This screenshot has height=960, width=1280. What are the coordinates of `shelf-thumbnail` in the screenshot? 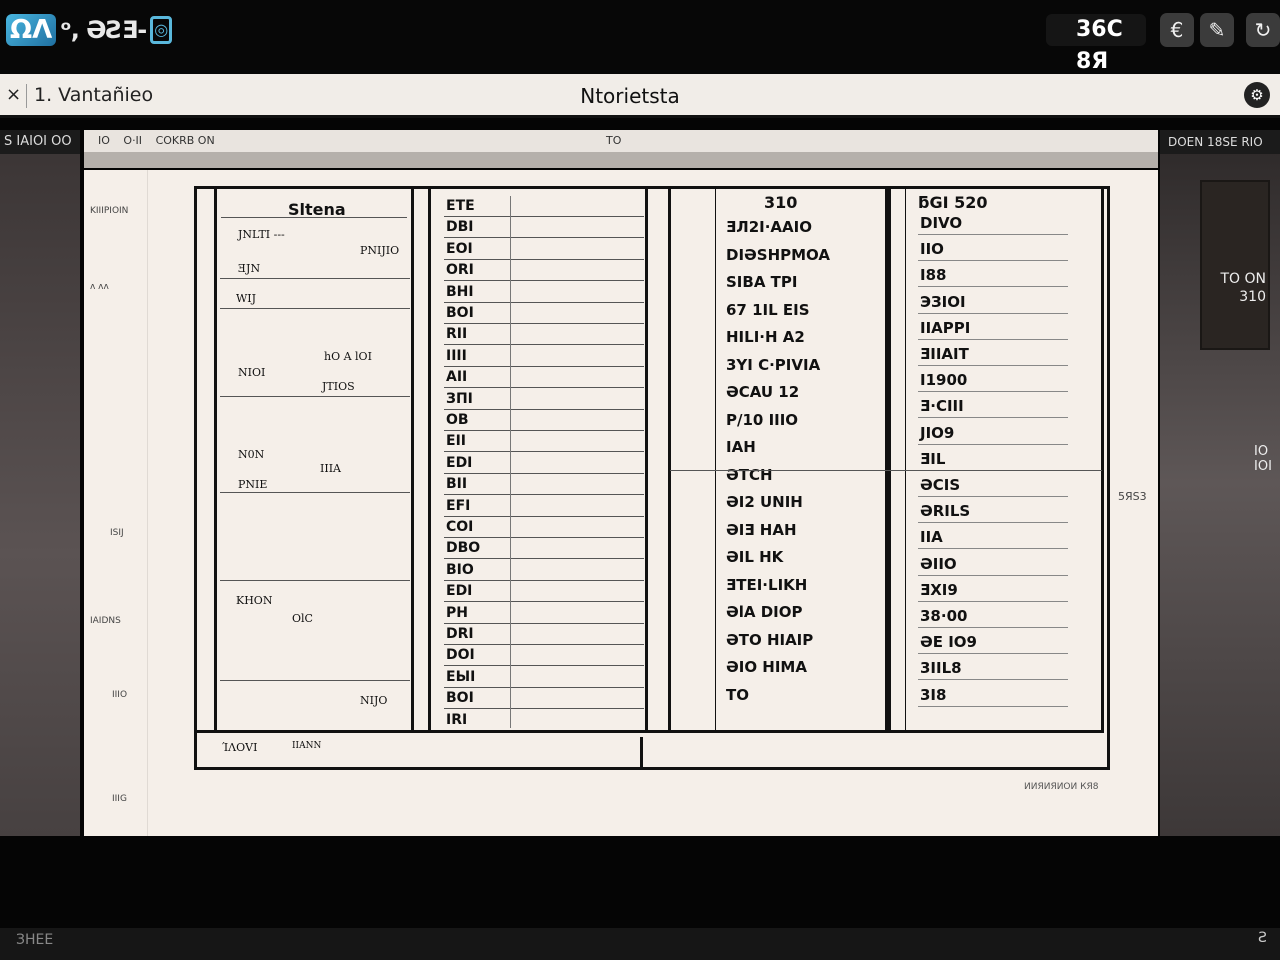 It's located at (1235, 265).